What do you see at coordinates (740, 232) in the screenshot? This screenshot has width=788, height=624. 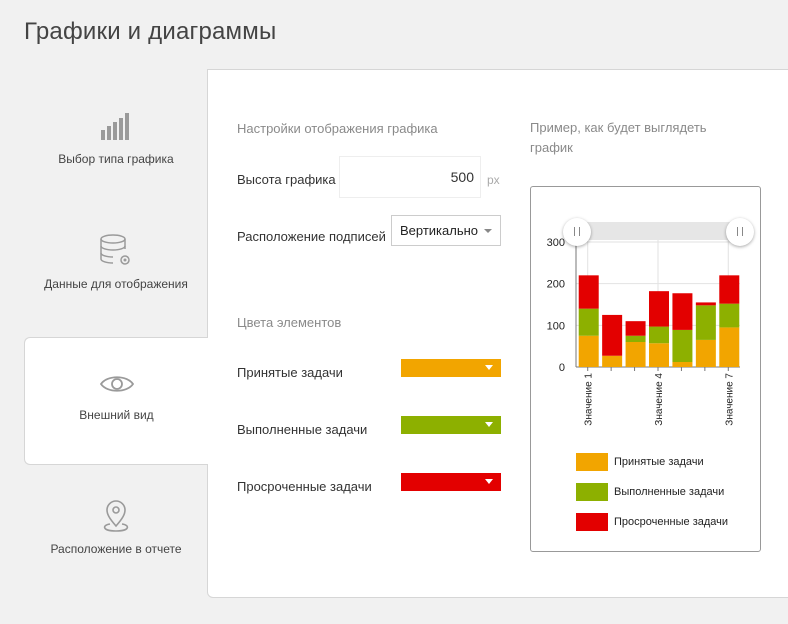 I see `range-slider-right-handle` at bounding box center [740, 232].